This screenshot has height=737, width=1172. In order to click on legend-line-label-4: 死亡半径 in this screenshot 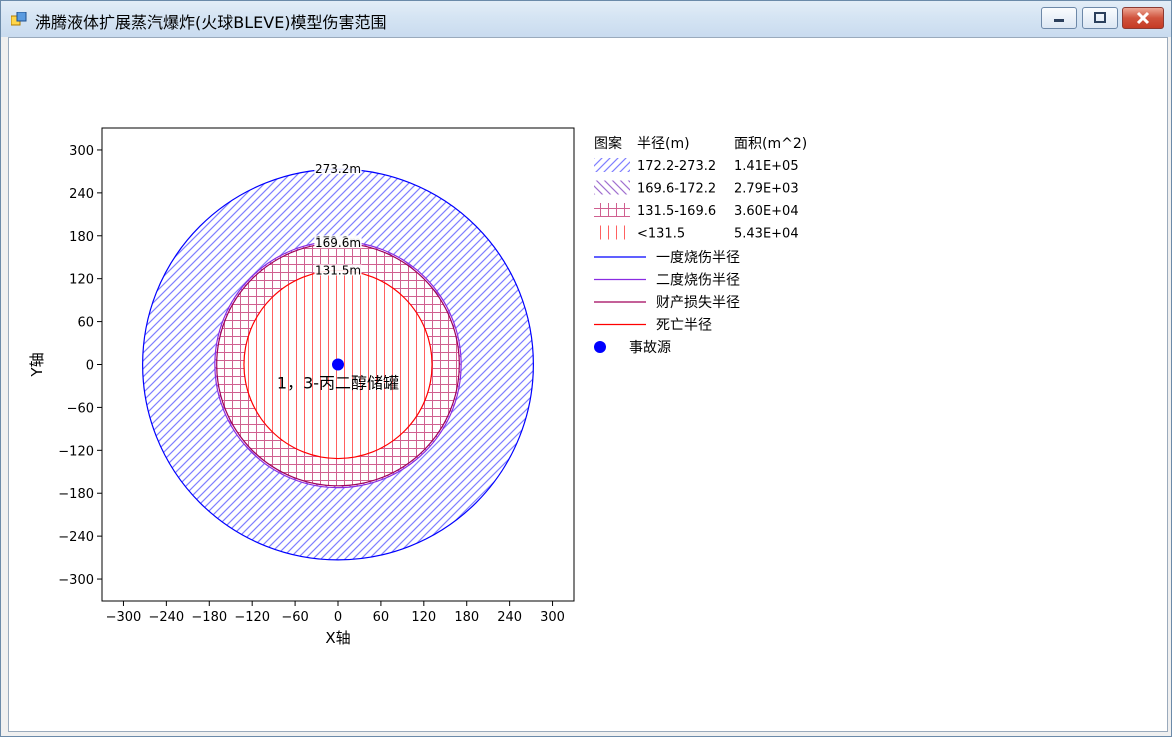, I will do `click(684, 326)`.